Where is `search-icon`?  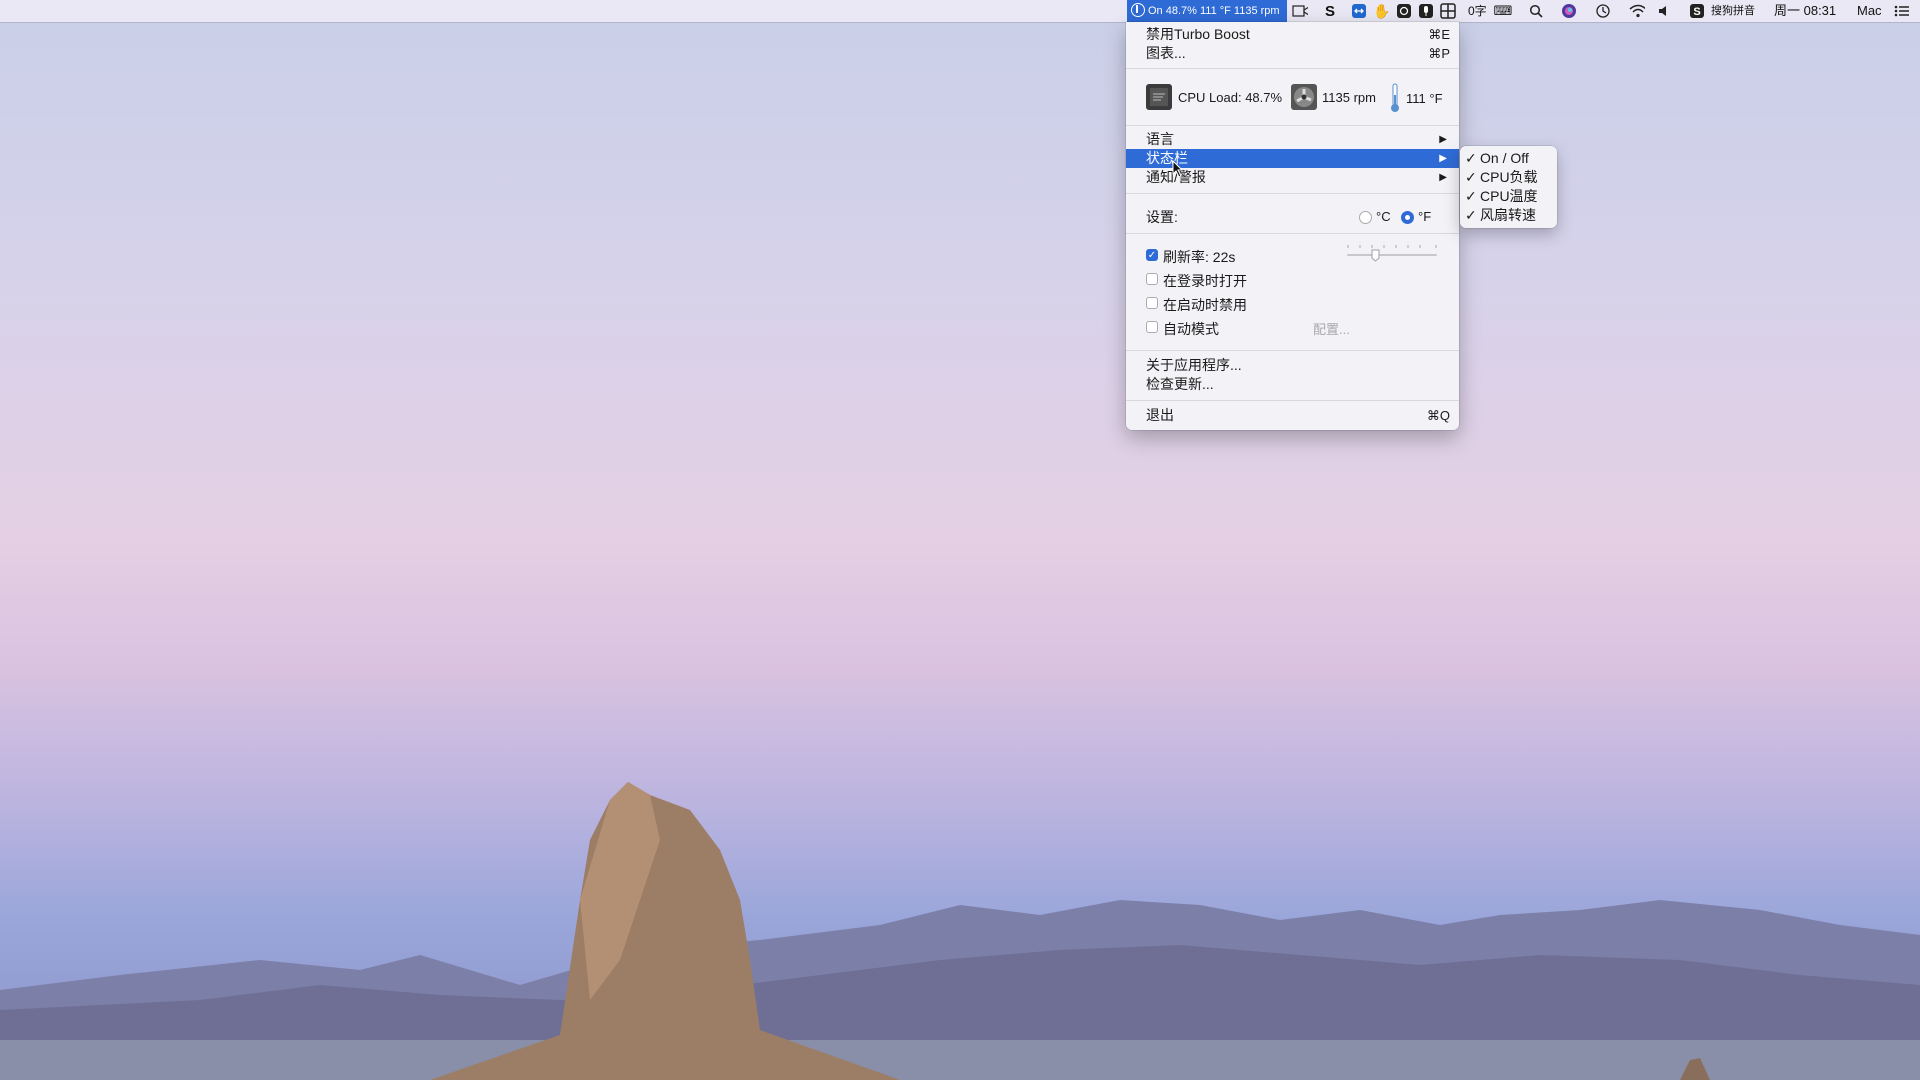
search-icon is located at coordinates (1536, 11).